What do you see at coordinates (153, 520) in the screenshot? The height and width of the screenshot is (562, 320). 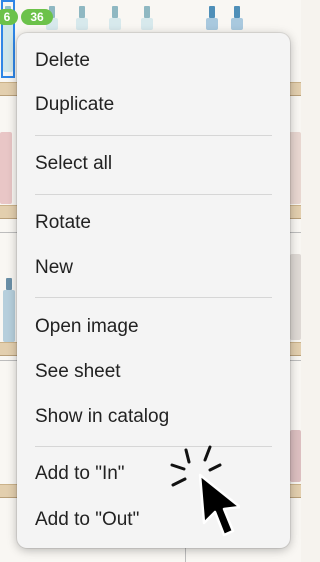 I see `menu-item-add-to-out: Add to "Out"` at bounding box center [153, 520].